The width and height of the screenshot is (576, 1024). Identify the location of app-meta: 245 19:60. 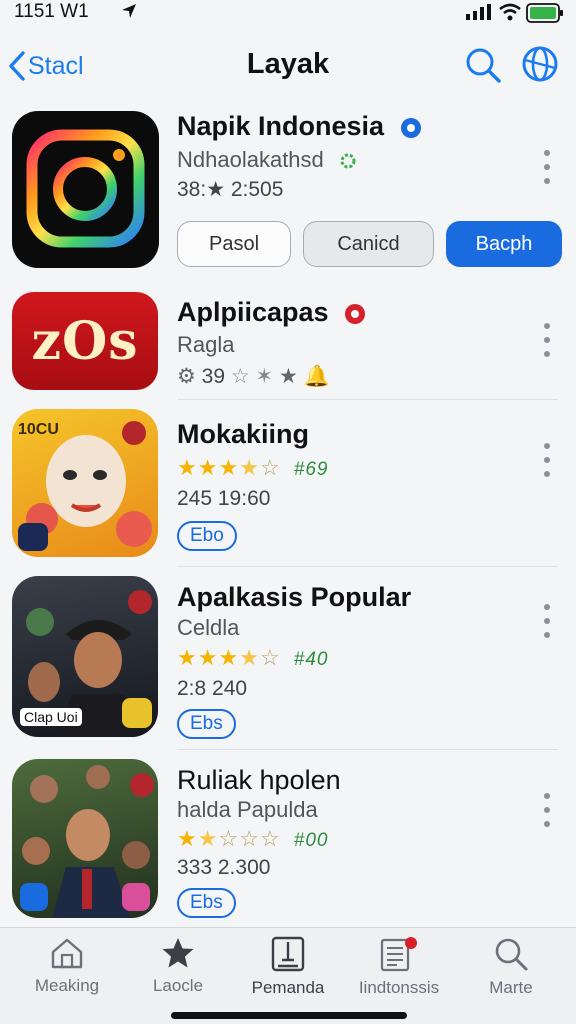
(224, 498).